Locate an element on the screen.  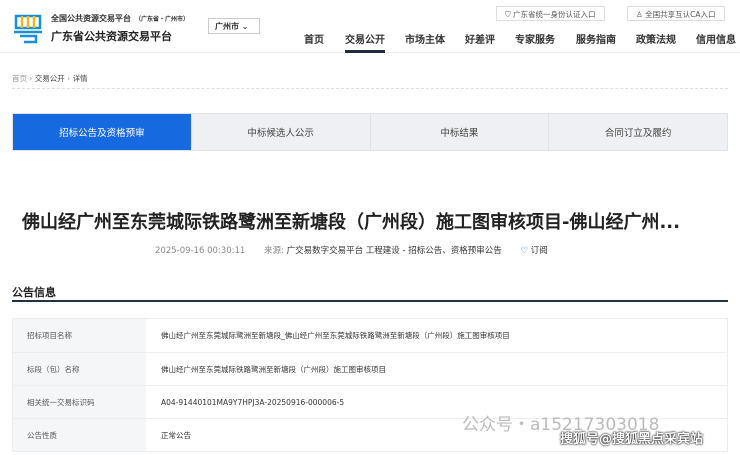
crumb-trading: 交易公开 is located at coordinates (50, 78).